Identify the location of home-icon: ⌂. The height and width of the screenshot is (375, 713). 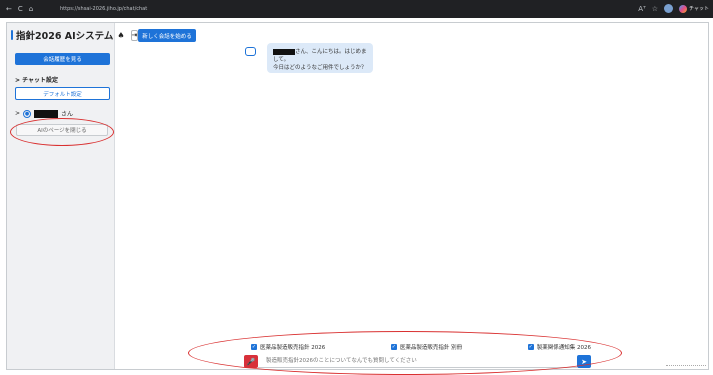
(31, 9).